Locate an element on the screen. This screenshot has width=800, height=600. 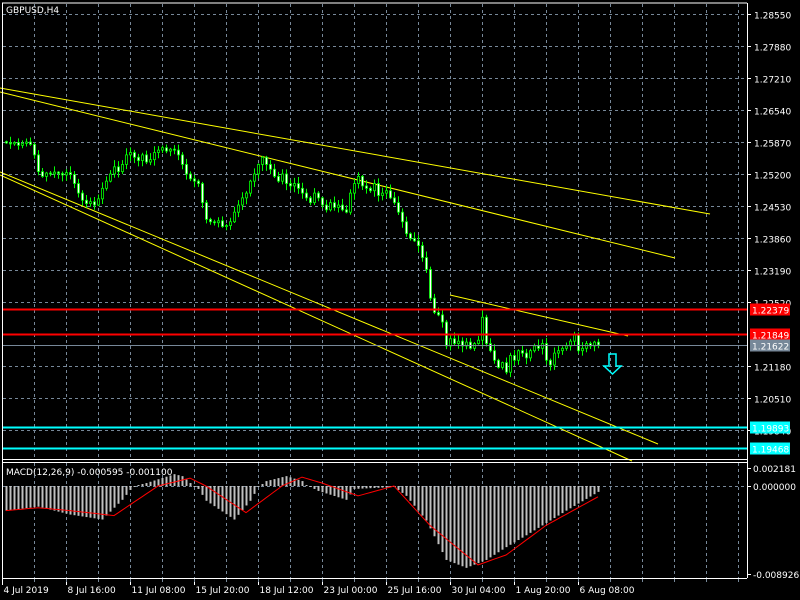
down-arrow-icon is located at coordinates (612, 364).